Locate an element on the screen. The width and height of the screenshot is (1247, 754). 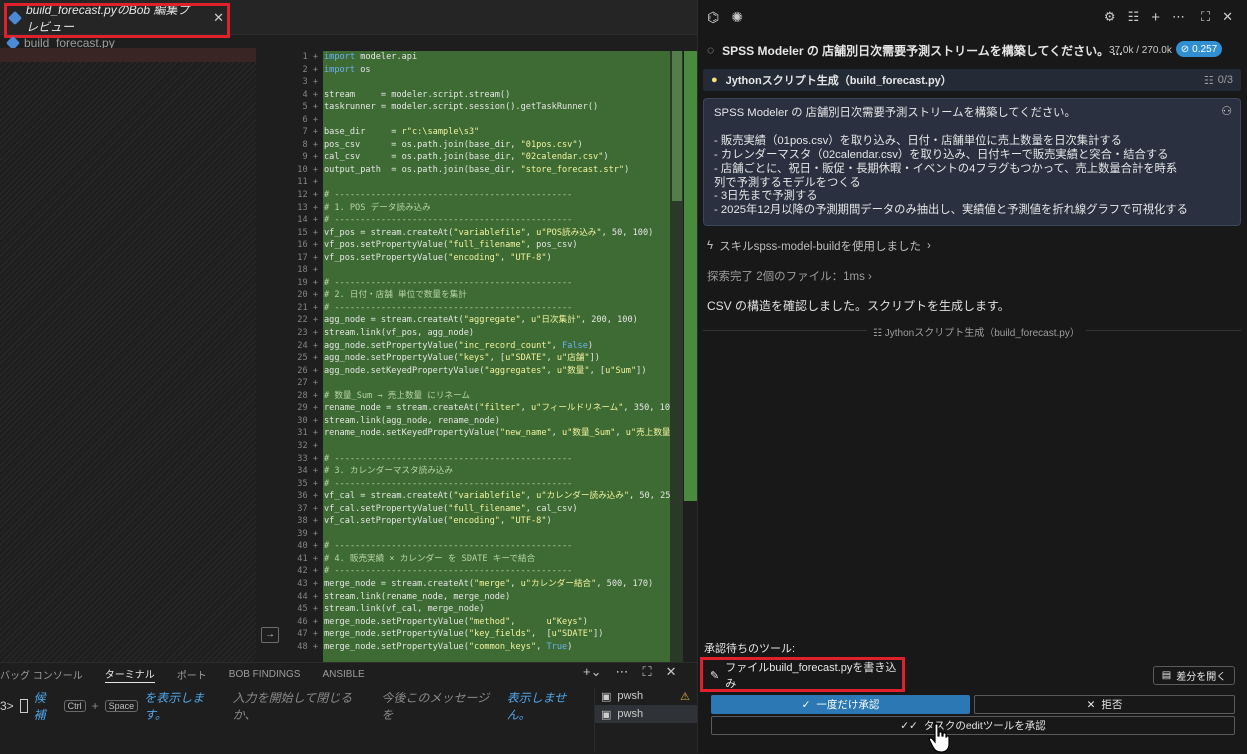
tab-ports: ポート is located at coordinates (192, 674).